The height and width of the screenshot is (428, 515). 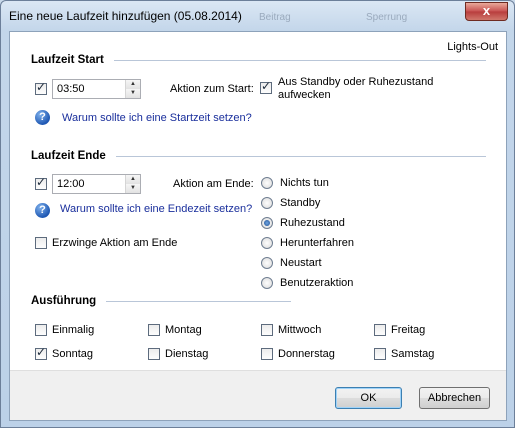 I want to click on radio-standby, so click(x=267, y=203).